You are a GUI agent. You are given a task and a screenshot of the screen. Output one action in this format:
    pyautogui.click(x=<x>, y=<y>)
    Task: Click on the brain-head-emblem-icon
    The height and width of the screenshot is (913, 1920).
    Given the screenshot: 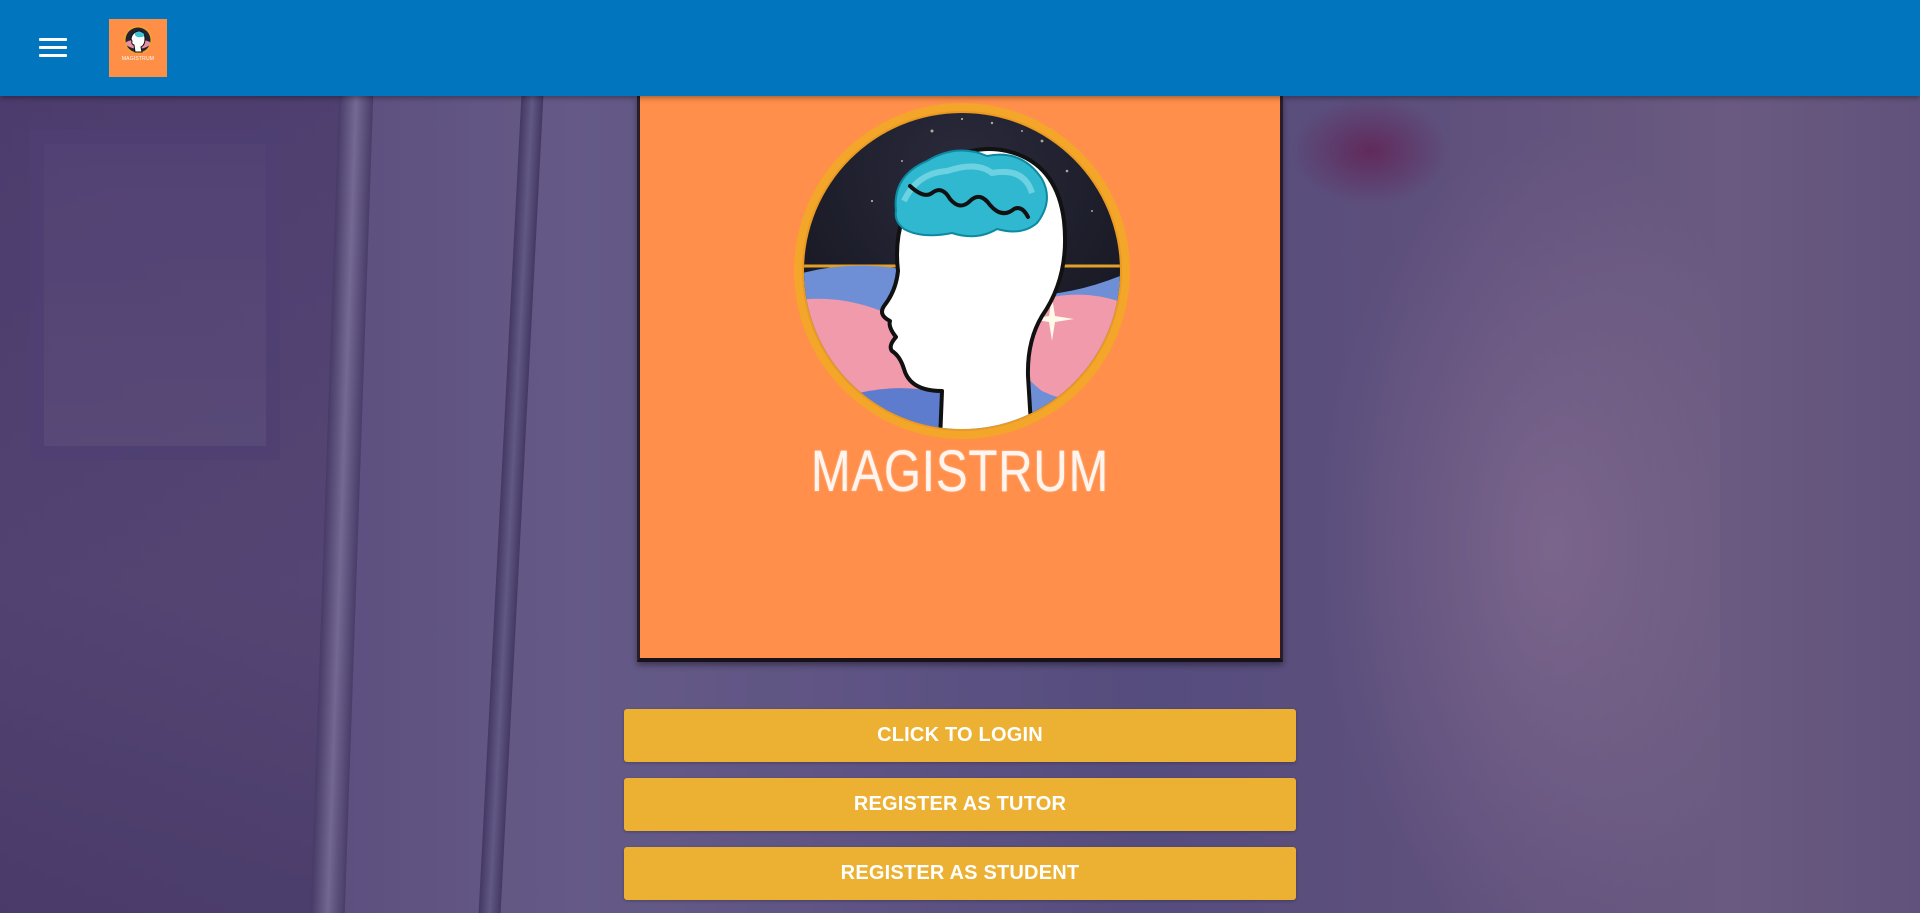 What is the action you would take?
    pyautogui.click(x=962, y=271)
    